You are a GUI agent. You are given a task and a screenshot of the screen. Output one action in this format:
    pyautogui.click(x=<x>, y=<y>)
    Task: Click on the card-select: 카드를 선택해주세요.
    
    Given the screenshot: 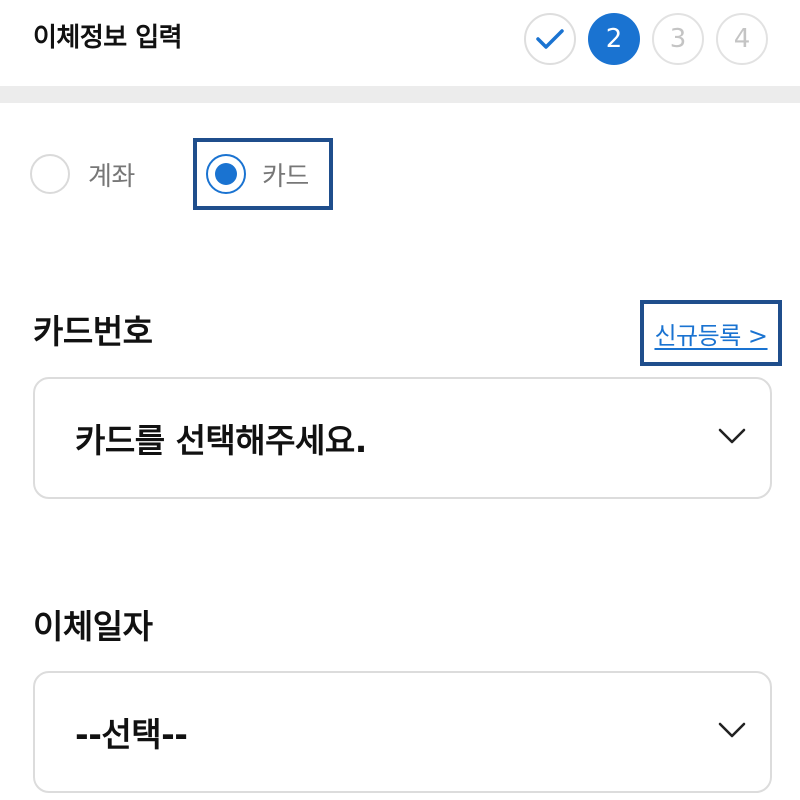 What is the action you would take?
    pyautogui.click(x=402, y=438)
    